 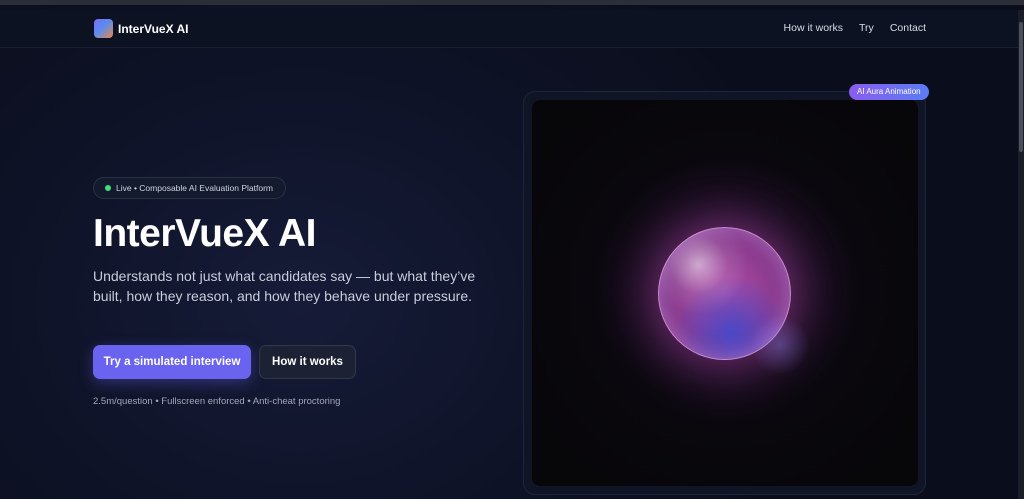 I want to click on live-status-pill: Live • Composable AI Evaluation Platform, so click(x=190, y=188).